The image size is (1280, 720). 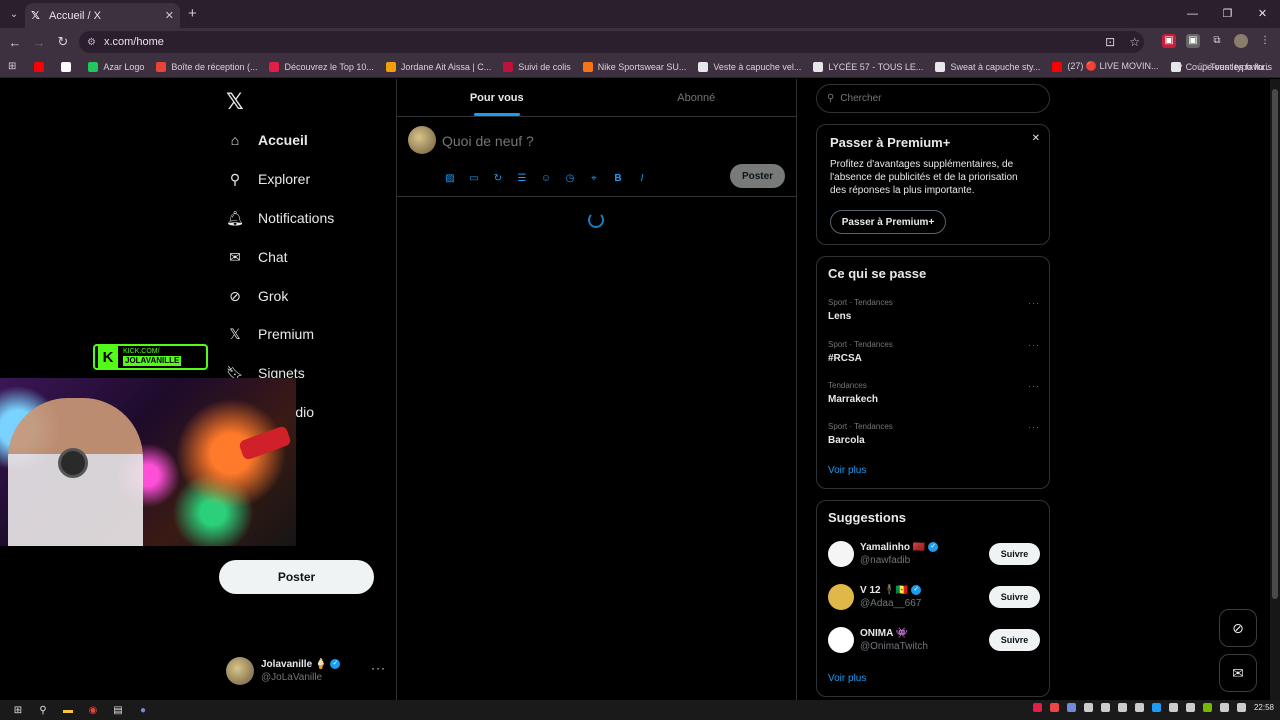 What do you see at coordinates (267, 140) in the screenshot?
I see `nav-item-accueil: ⌂ Accueil` at bounding box center [267, 140].